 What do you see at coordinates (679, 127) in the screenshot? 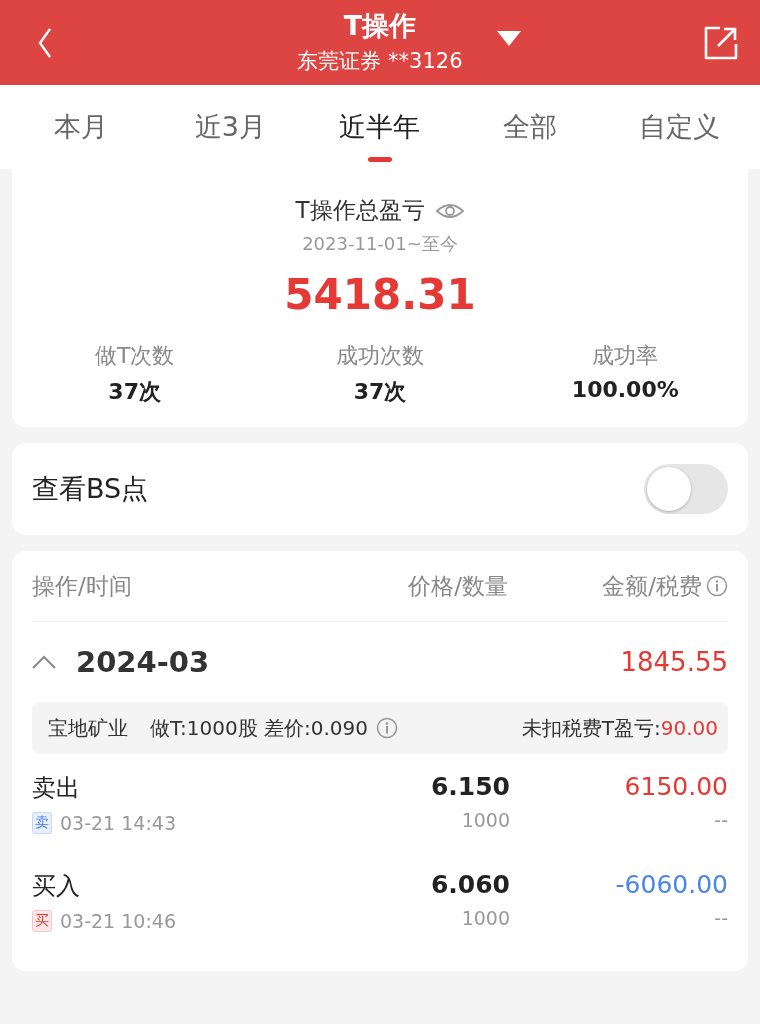
I see `period-tab: 自定义` at bounding box center [679, 127].